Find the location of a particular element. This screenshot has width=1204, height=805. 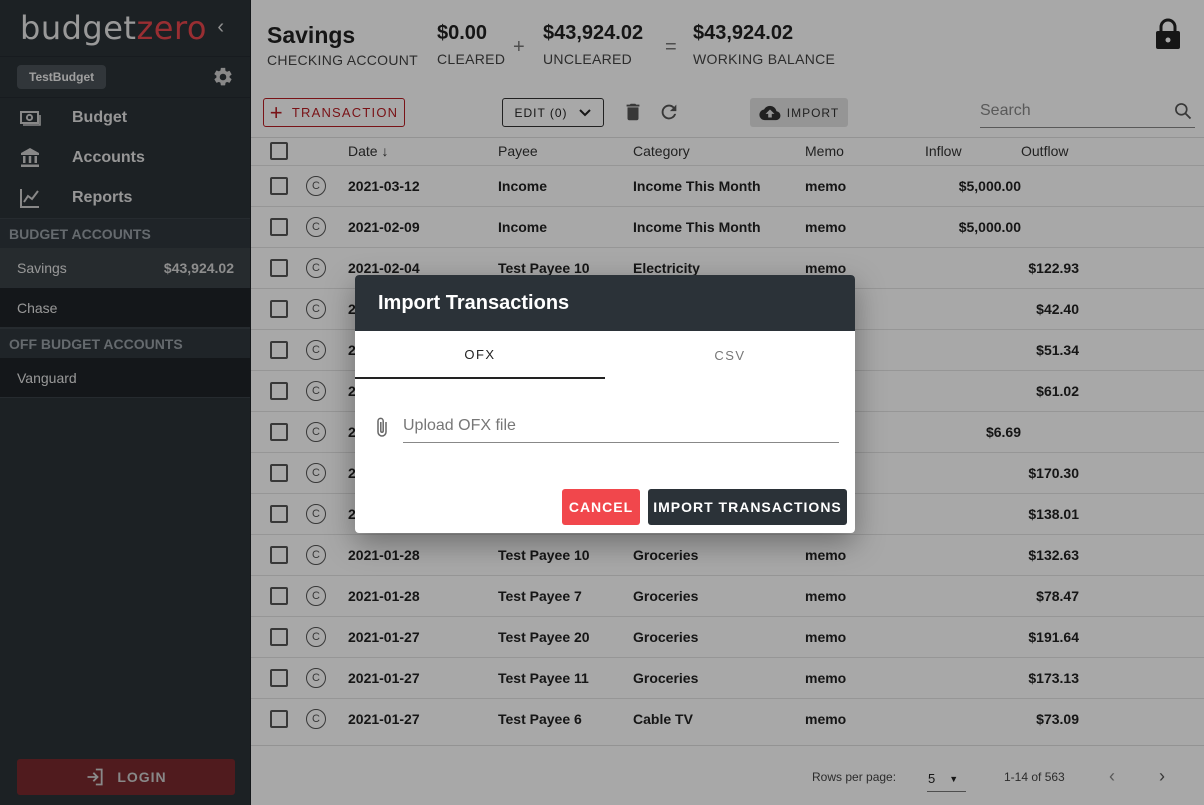

paperclip-icon is located at coordinates (382, 427).